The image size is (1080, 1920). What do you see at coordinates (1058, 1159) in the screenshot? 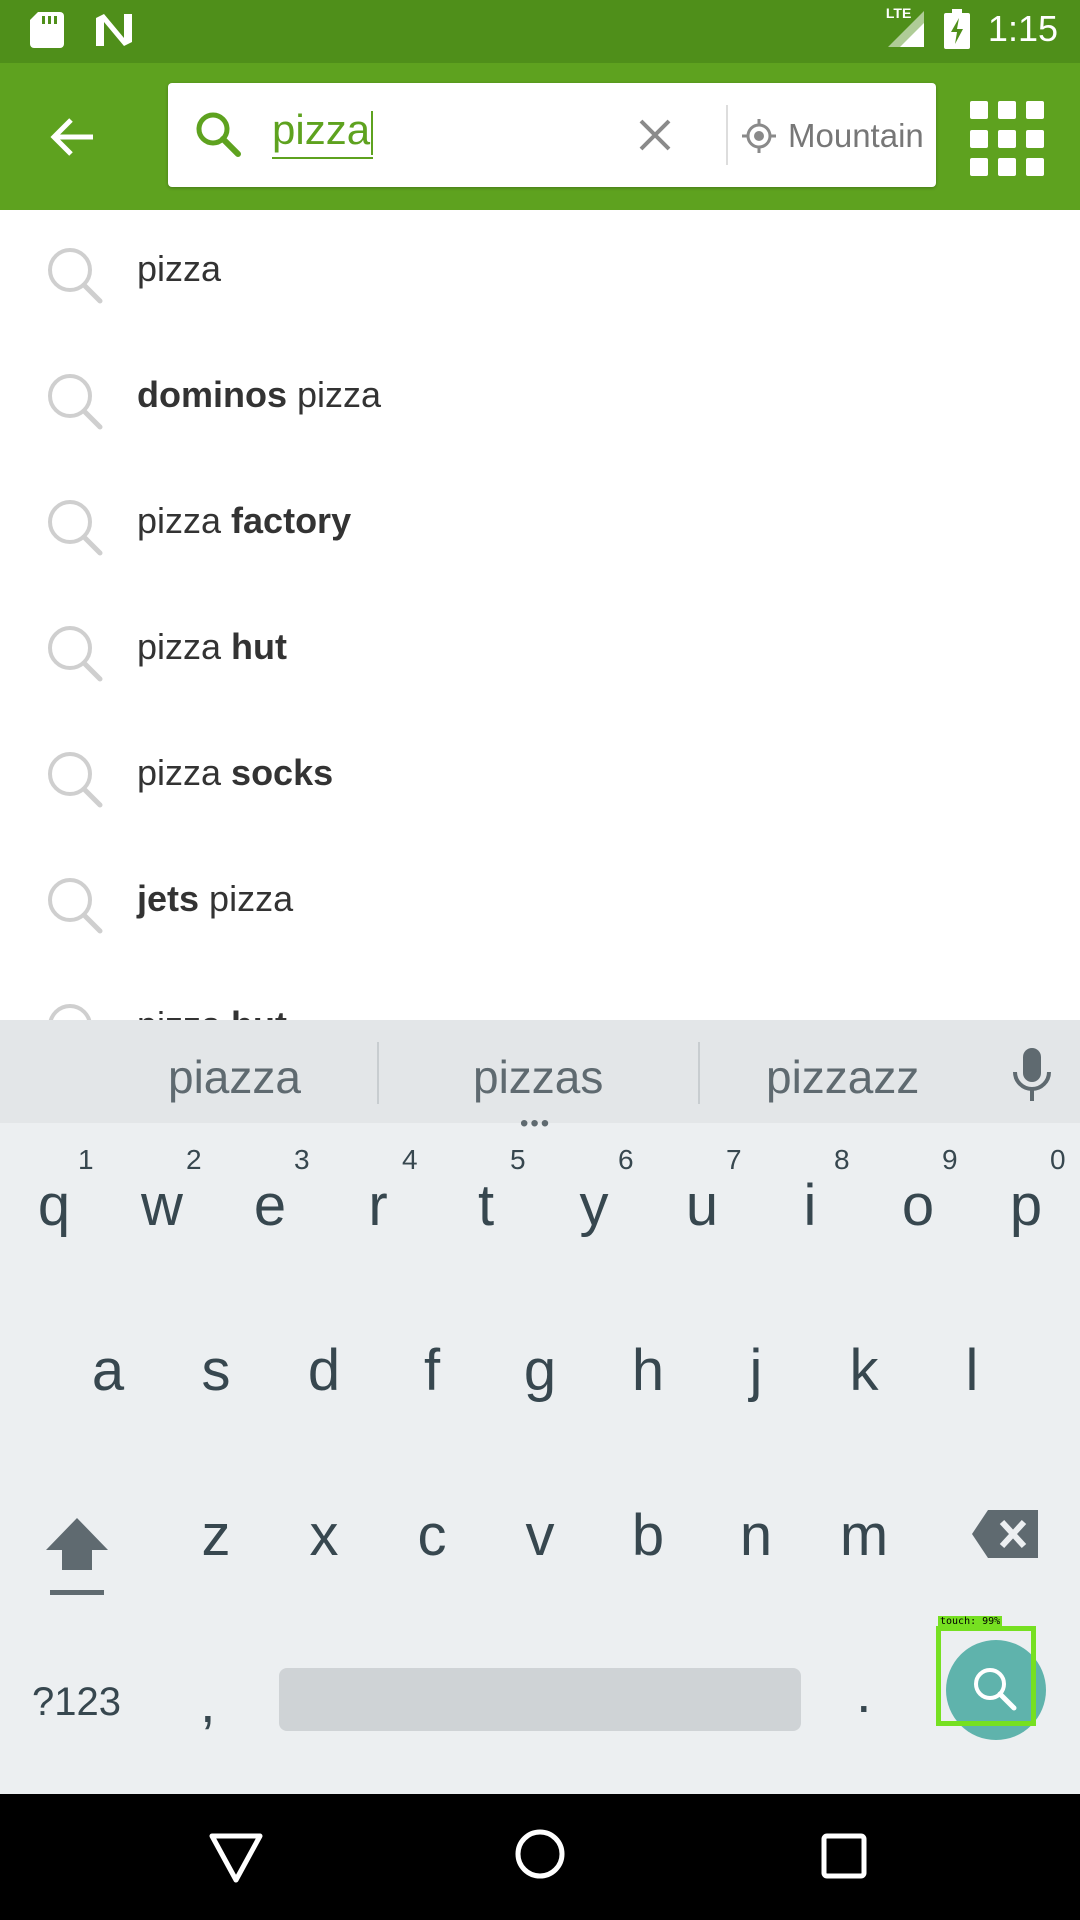
I see `key-hint-number: 0` at bounding box center [1058, 1159].